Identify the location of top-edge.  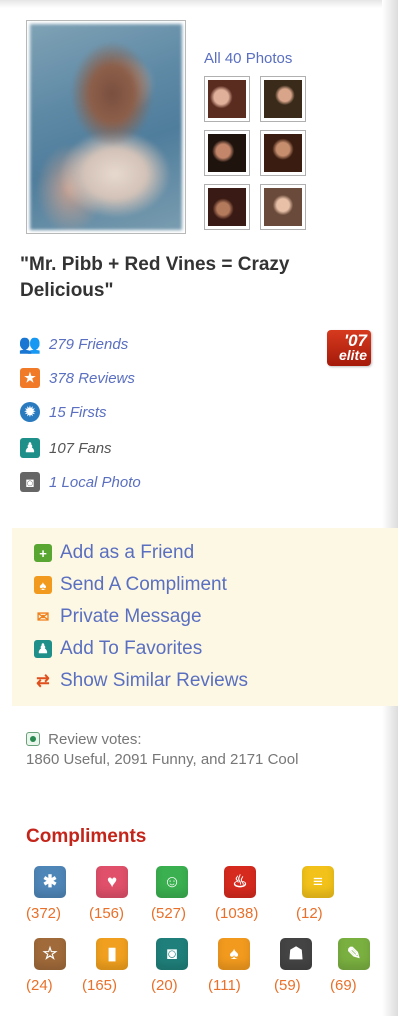
(199, 4).